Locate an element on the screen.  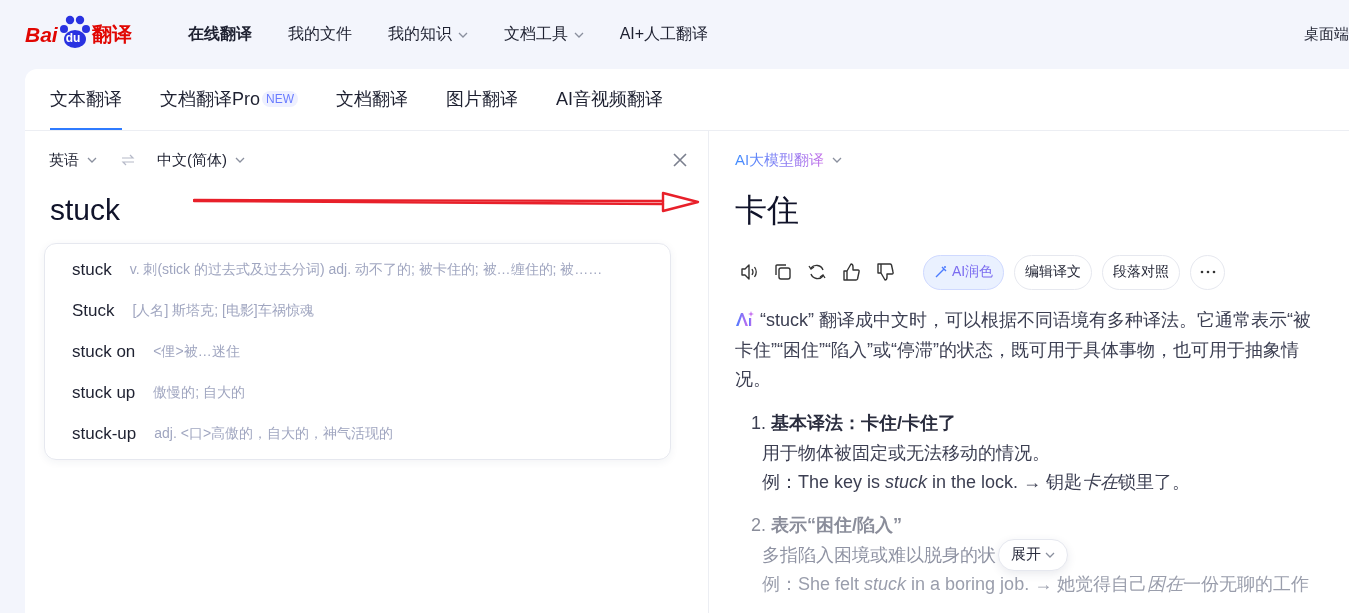
tab: 文本翻译 is located at coordinates (86, 99).